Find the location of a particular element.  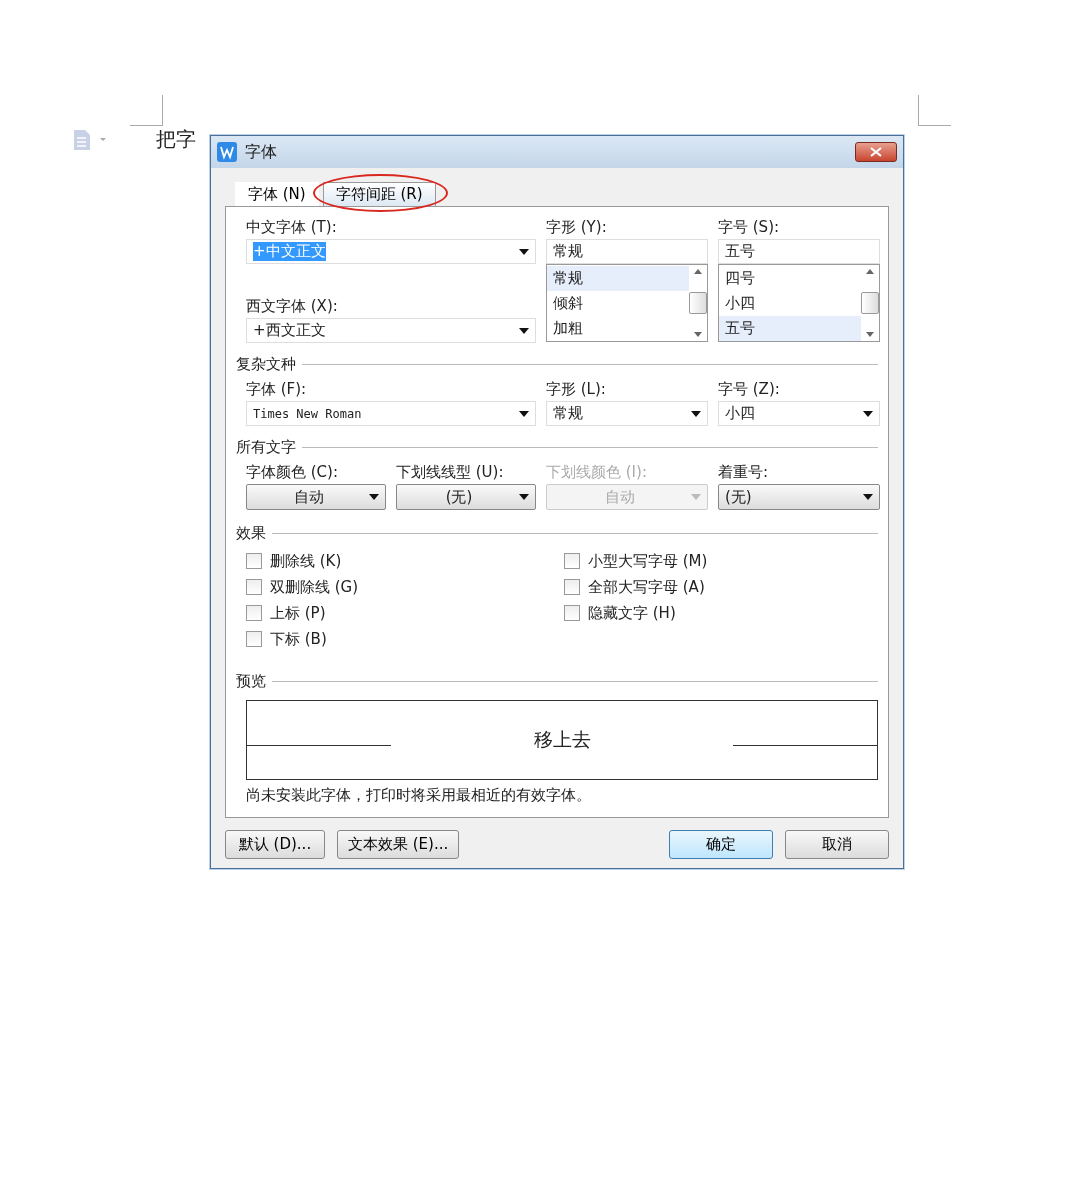

close-button is located at coordinates (876, 152).